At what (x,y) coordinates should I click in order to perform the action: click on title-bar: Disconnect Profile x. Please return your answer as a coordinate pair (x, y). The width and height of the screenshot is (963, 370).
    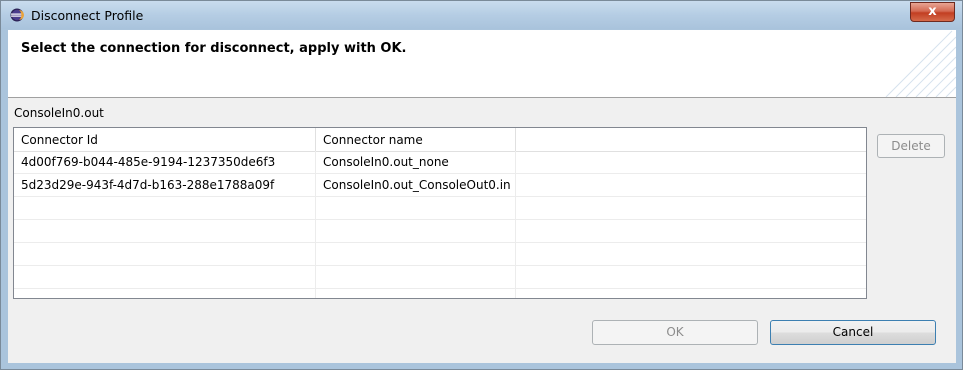
    Looking at the image, I should click on (481, 15).